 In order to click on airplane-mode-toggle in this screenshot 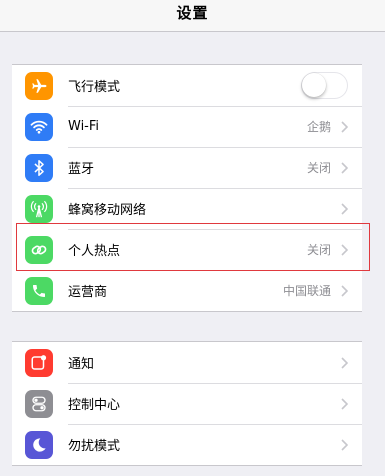, I will do `click(324, 85)`.